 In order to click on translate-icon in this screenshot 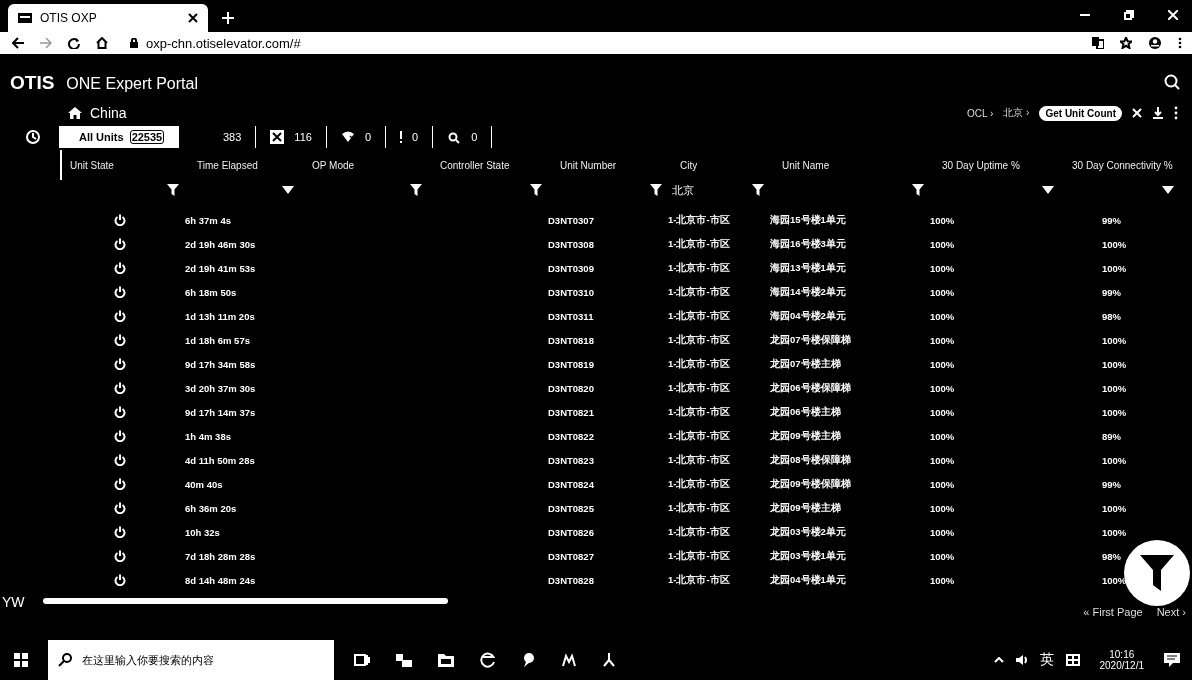, I will do `click(1098, 43)`.